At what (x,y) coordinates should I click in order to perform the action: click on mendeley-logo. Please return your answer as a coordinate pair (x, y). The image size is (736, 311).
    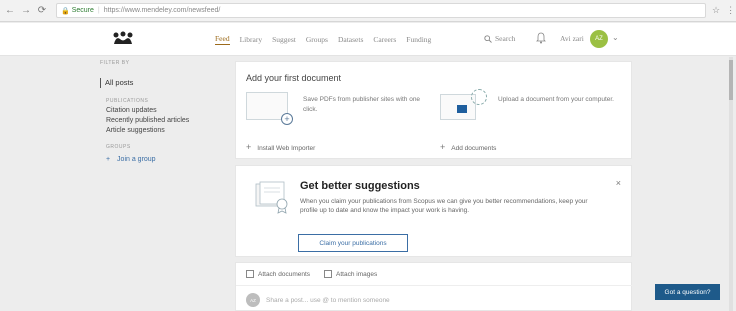
    Looking at the image, I should click on (123, 38).